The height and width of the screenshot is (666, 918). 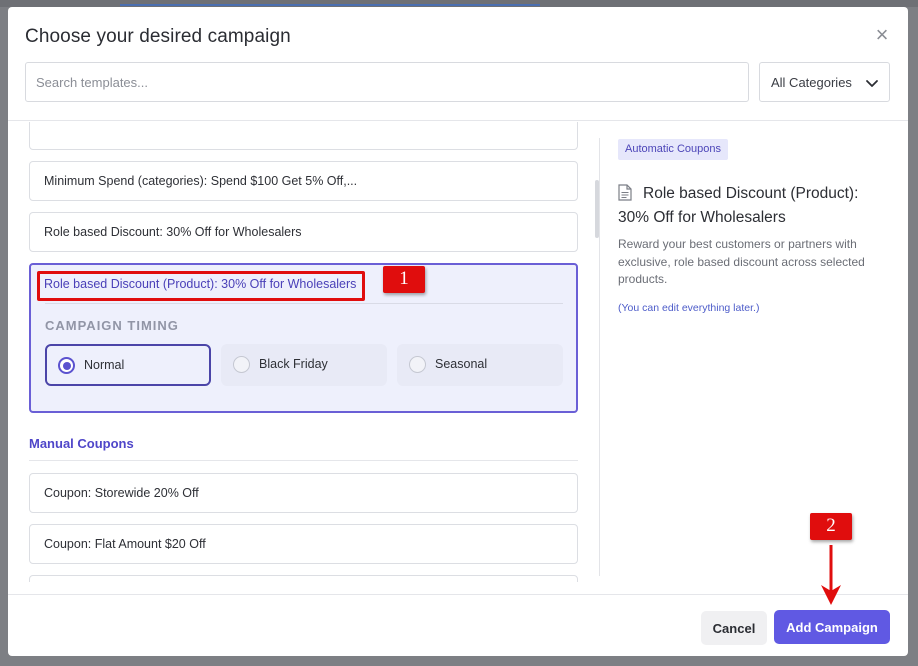 I want to click on manual-coupons-heading: Manual Coupons, so click(x=81, y=443).